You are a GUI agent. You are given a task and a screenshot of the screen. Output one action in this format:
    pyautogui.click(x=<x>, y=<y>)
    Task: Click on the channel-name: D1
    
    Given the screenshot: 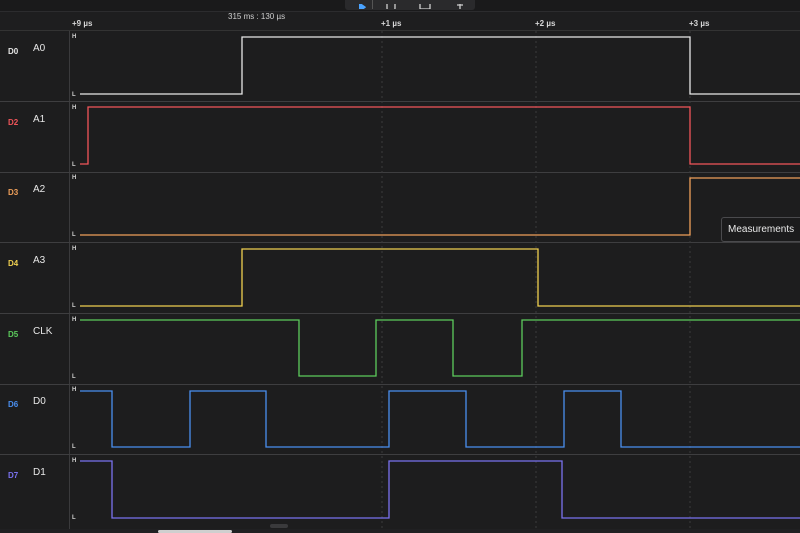 What is the action you would take?
    pyautogui.click(x=39, y=472)
    